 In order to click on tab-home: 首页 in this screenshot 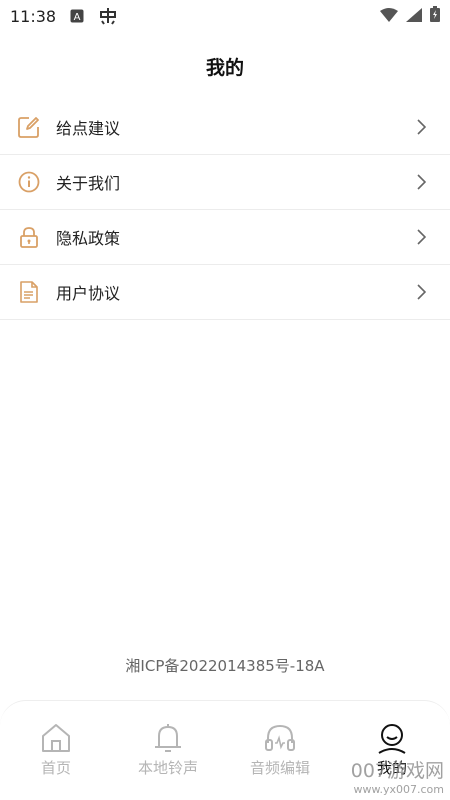, I will do `click(56, 752)`.